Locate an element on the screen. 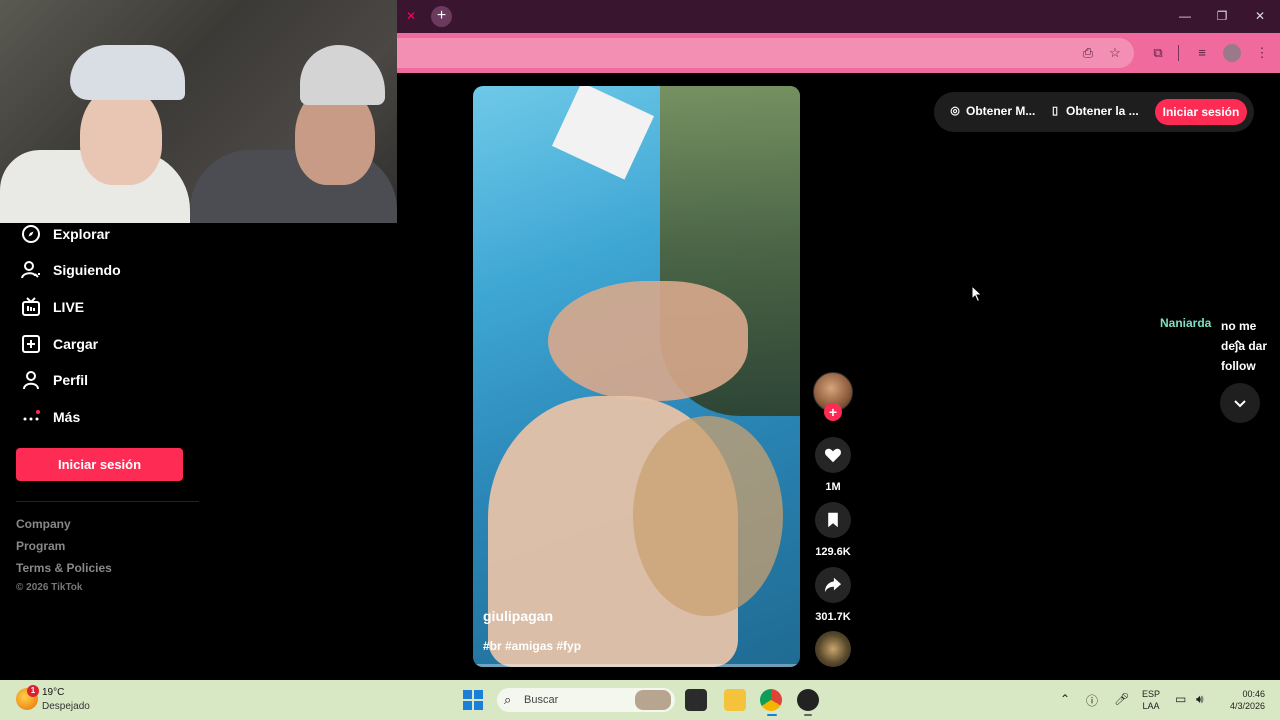 The width and height of the screenshot is (1280, 720). compass-icon is located at coordinates (31, 234).